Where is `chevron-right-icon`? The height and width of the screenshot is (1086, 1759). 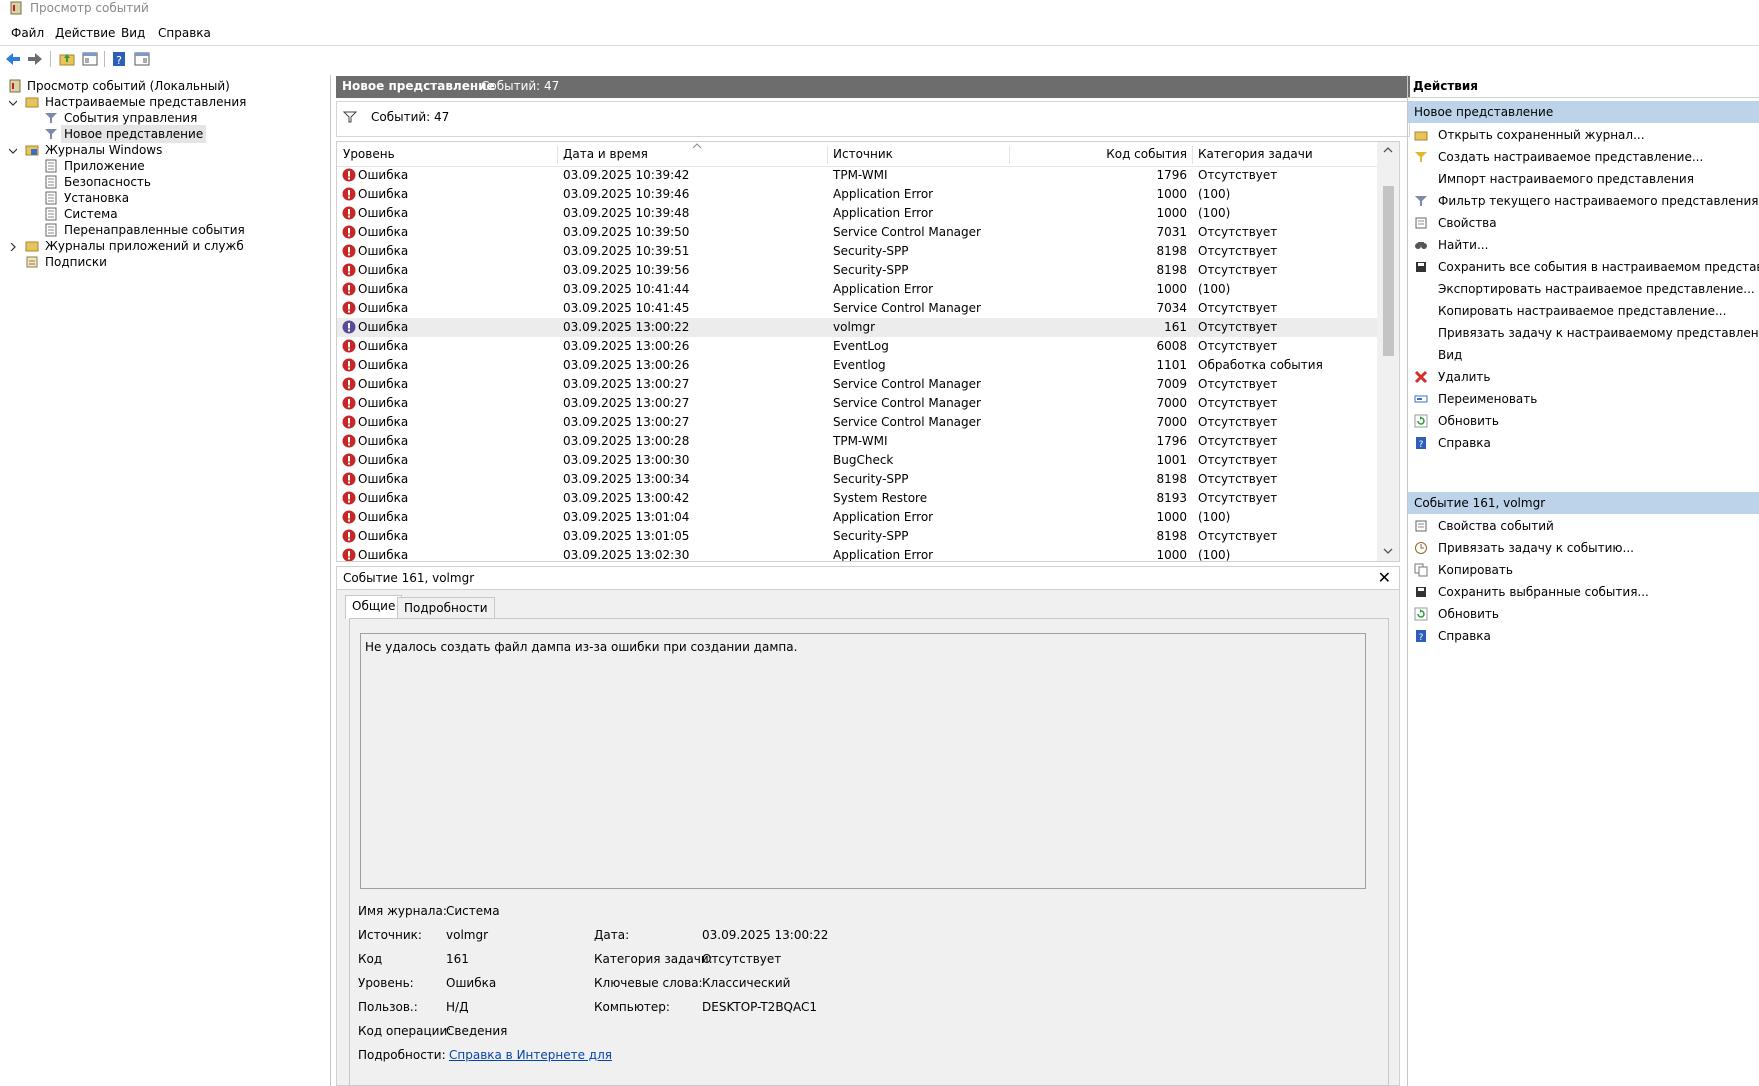
chevron-right-icon is located at coordinates (13, 247).